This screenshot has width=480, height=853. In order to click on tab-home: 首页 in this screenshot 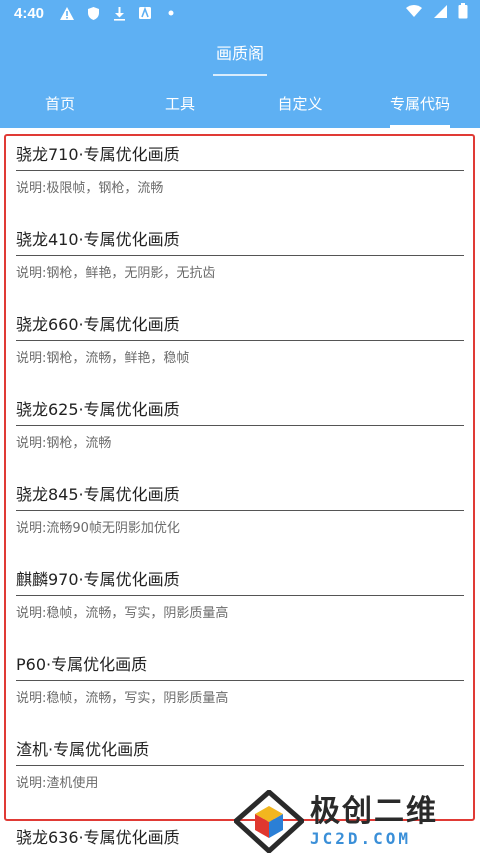, I will do `click(60, 103)`.